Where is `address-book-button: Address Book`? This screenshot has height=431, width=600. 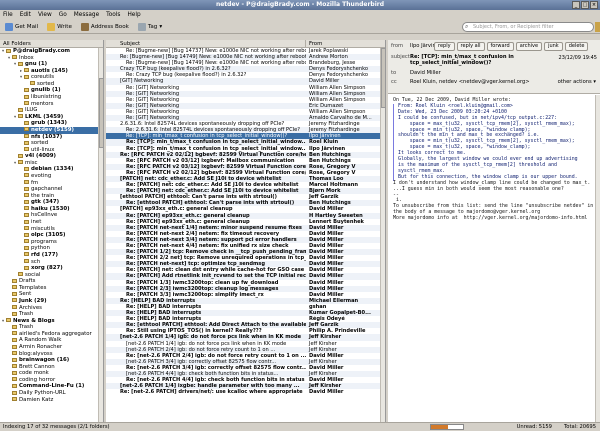
address-book-button: Address Book is located at coordinates (105, 26).